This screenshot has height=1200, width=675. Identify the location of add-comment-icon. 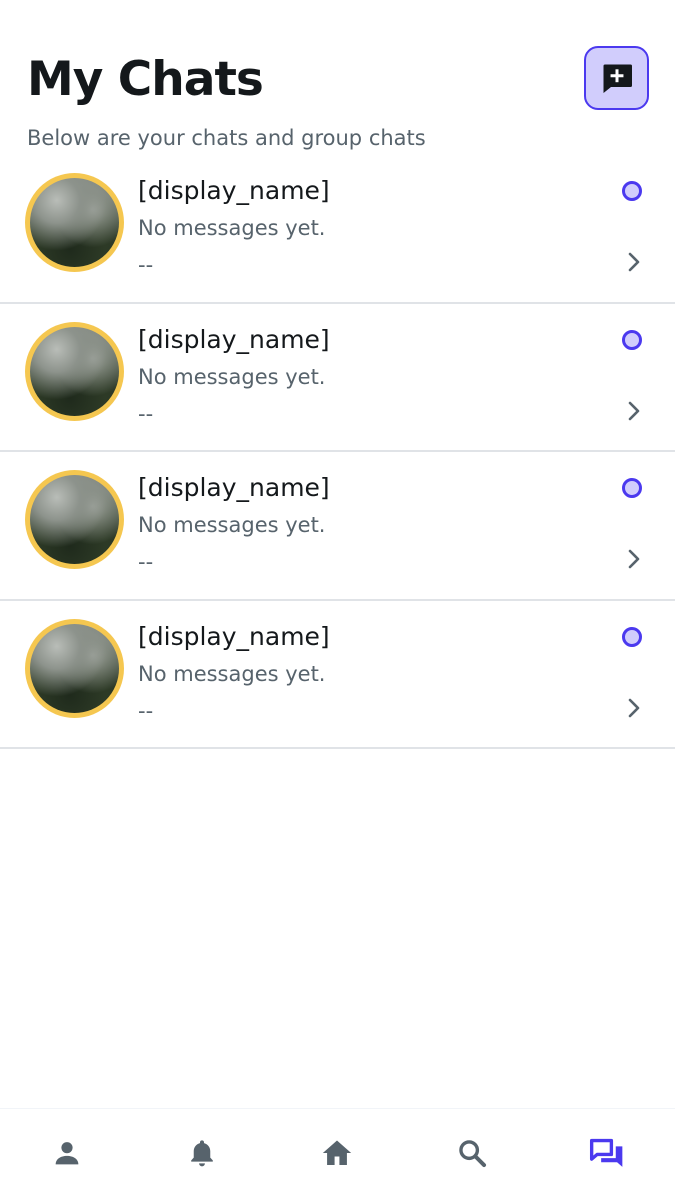
(617, 78).